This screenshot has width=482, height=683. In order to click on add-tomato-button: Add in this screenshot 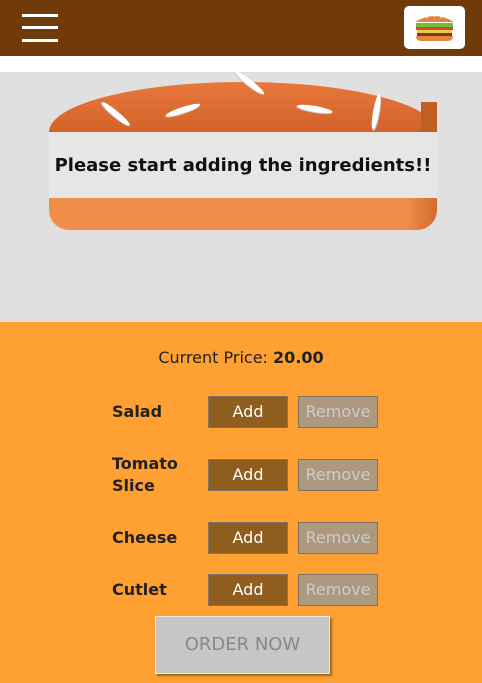, I will do `click(248, 475)`.